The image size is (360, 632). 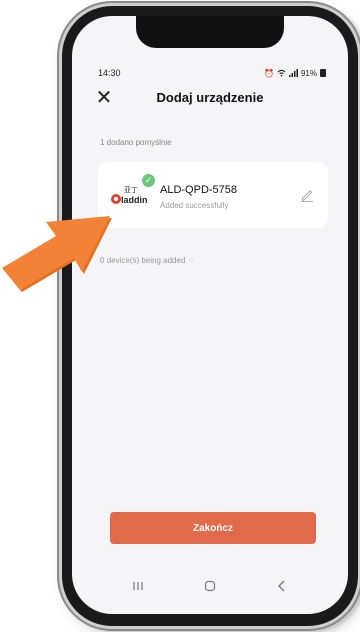 I want to click on status-icons: ⏰ 91%, so click(x=295, y=73).